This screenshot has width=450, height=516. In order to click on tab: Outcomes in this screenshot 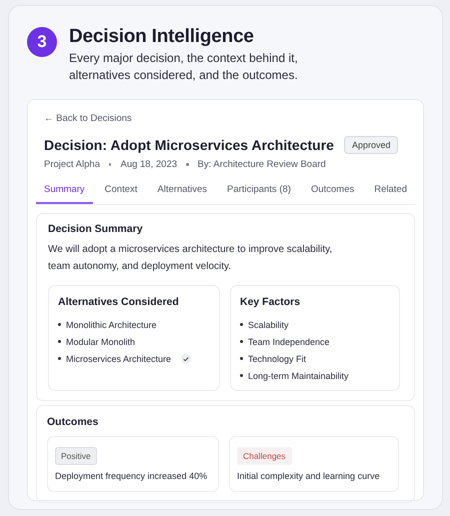, I will do `click(332, 191)`.